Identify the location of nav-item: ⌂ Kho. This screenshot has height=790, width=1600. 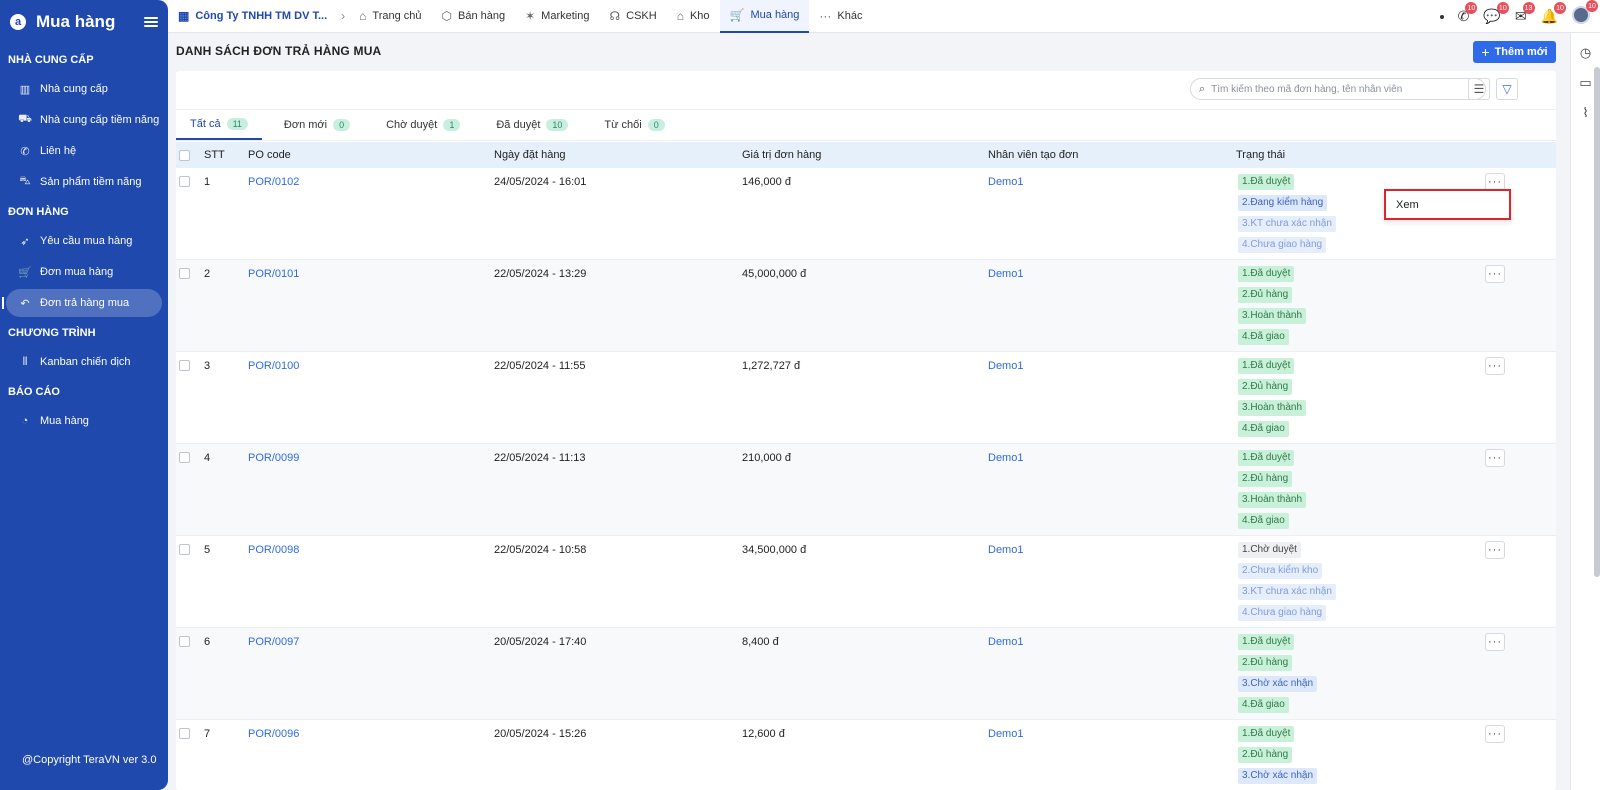
(693, 16).